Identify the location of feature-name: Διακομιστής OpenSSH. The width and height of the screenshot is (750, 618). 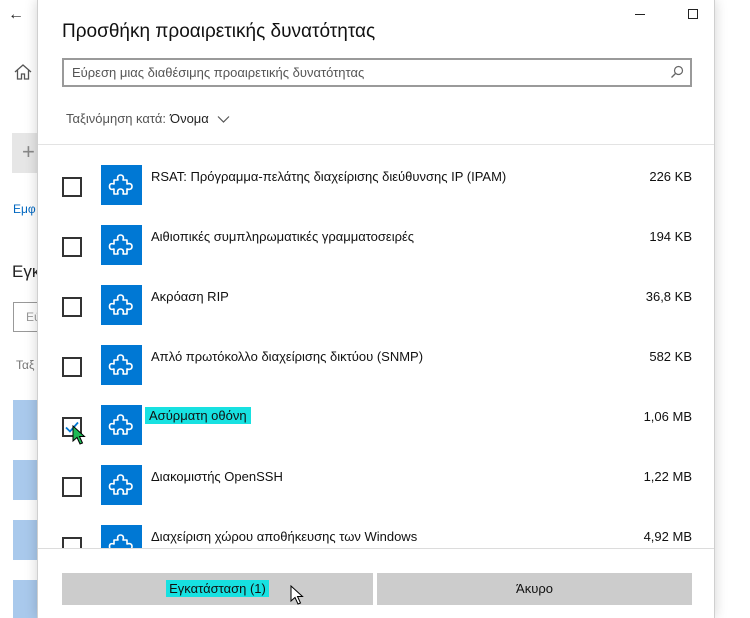
(217, 476).